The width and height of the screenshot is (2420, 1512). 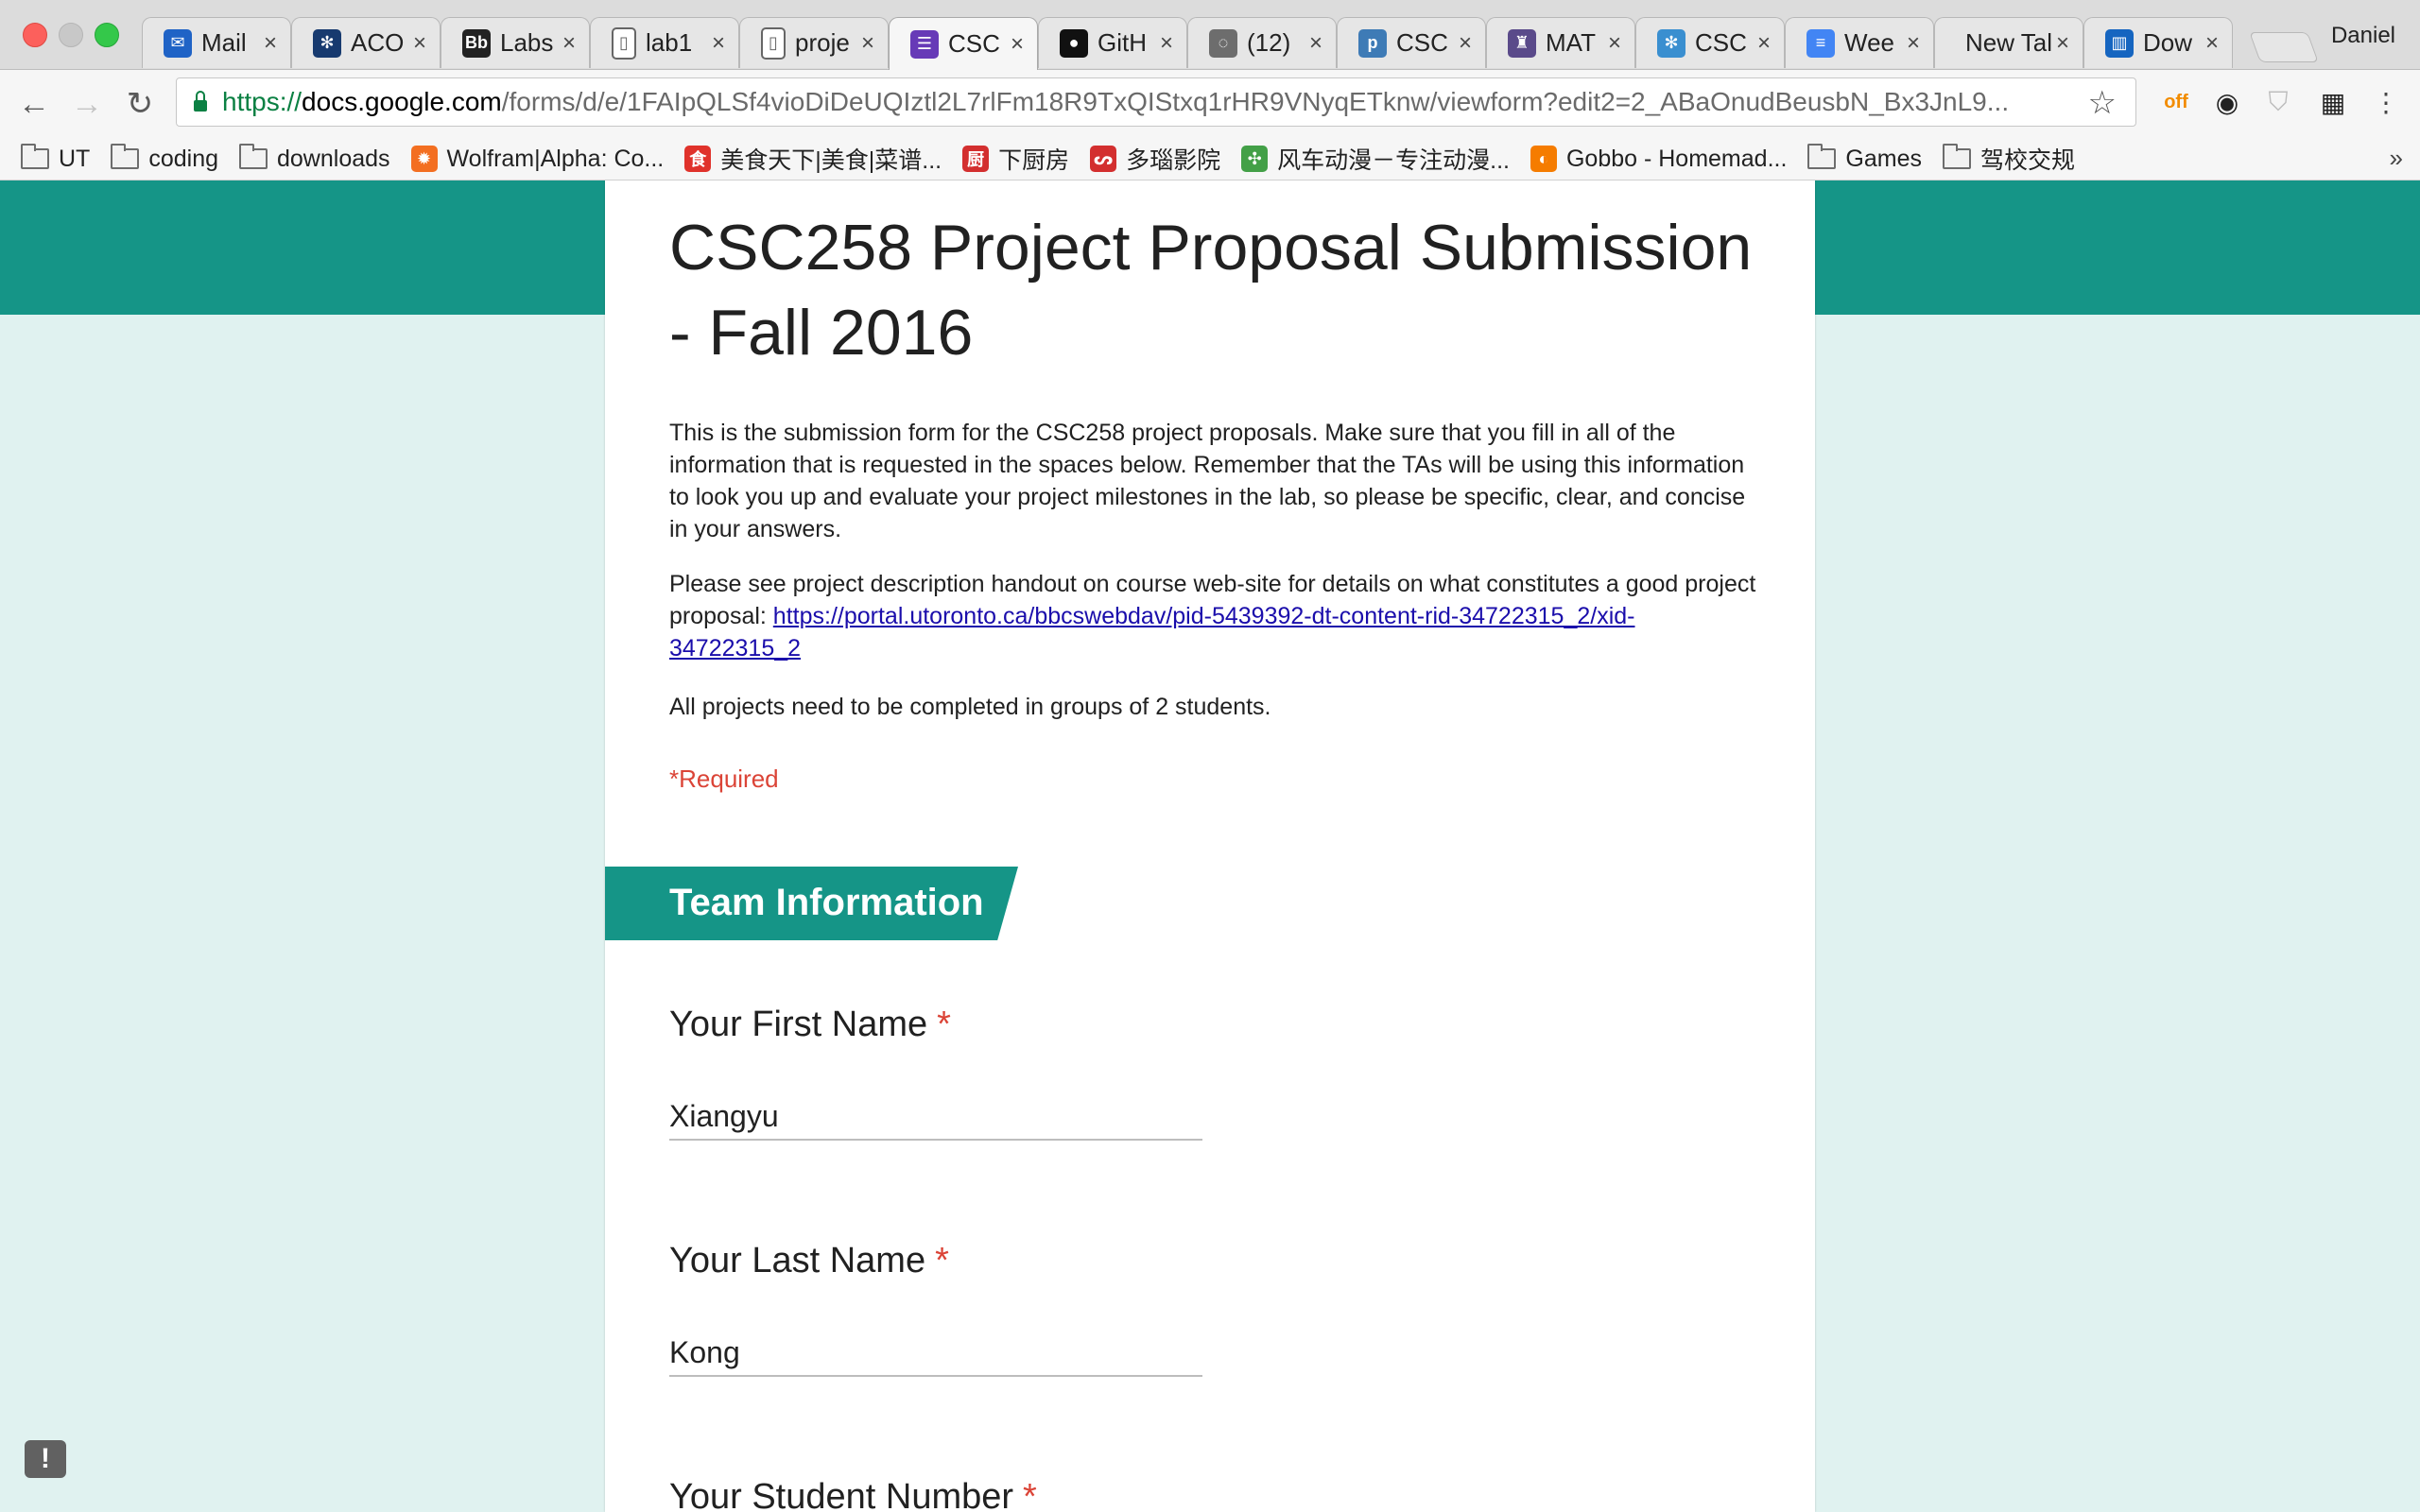 I want to click on last-name-input, so click(x=935, y=1353).